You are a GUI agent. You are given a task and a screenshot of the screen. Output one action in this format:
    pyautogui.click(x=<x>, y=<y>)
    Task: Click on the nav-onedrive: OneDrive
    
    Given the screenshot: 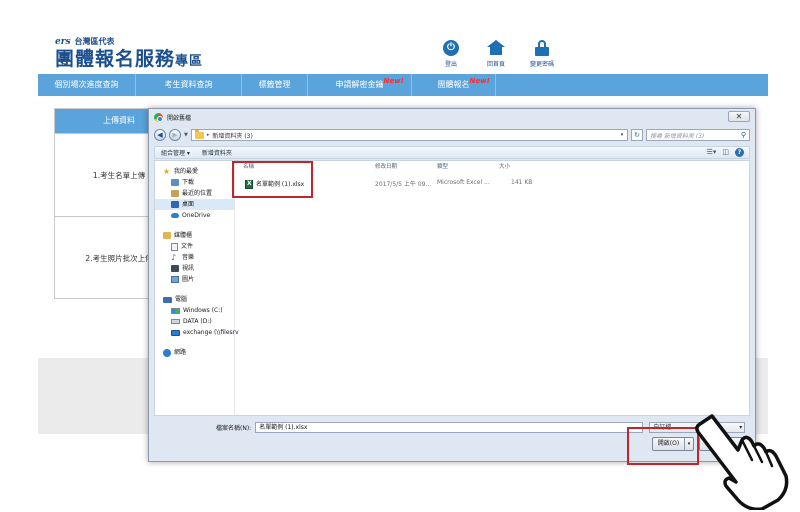 What is the action you would take?
    pyautogui.click(x=194, y=215)
    